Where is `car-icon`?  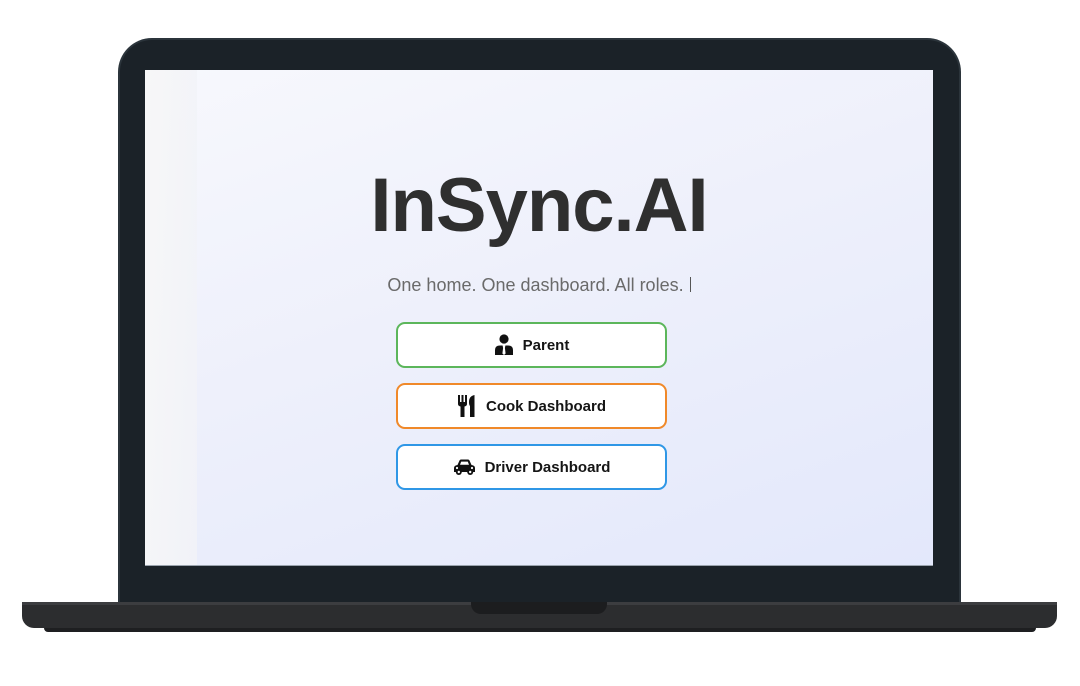
car-icon is located at coordinates (464, 467).